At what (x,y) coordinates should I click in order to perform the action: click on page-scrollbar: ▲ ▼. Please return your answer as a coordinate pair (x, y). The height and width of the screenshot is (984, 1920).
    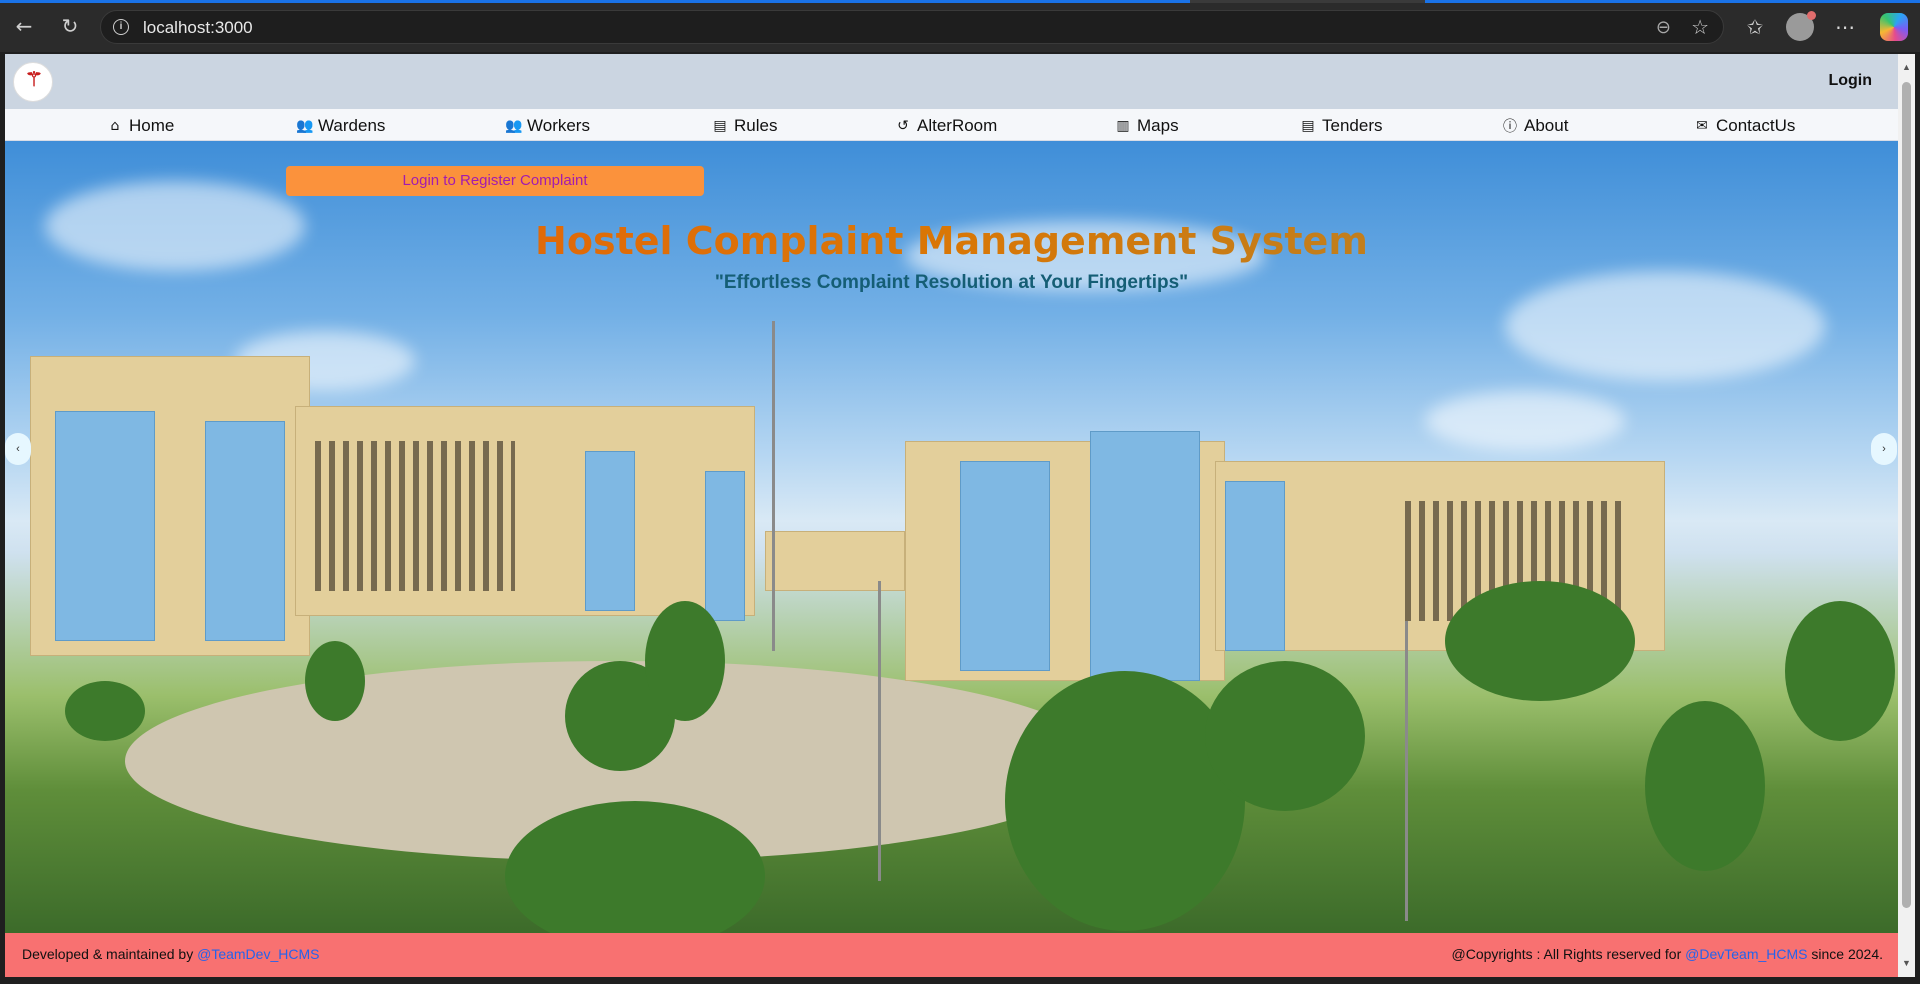
    Looking at the image, I should click on (1906, 515).